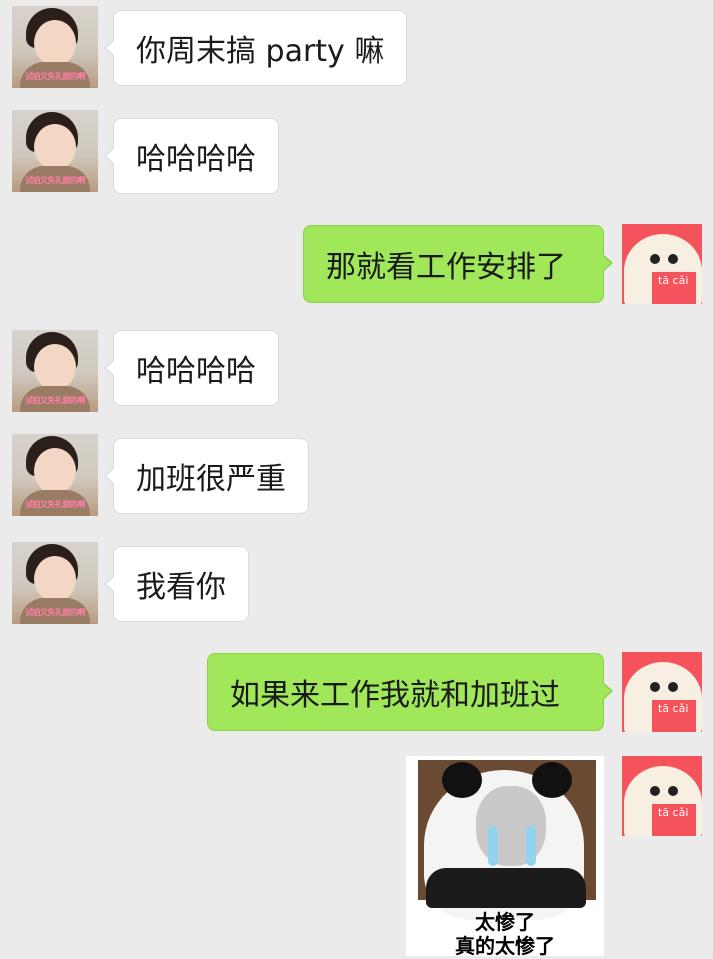 The width and height of the screenshot is (713, 959). Describe the element at coordinates (505, 945) in the screenshot. I see `sticker-caption-line2: 真的太惨了` at that location.